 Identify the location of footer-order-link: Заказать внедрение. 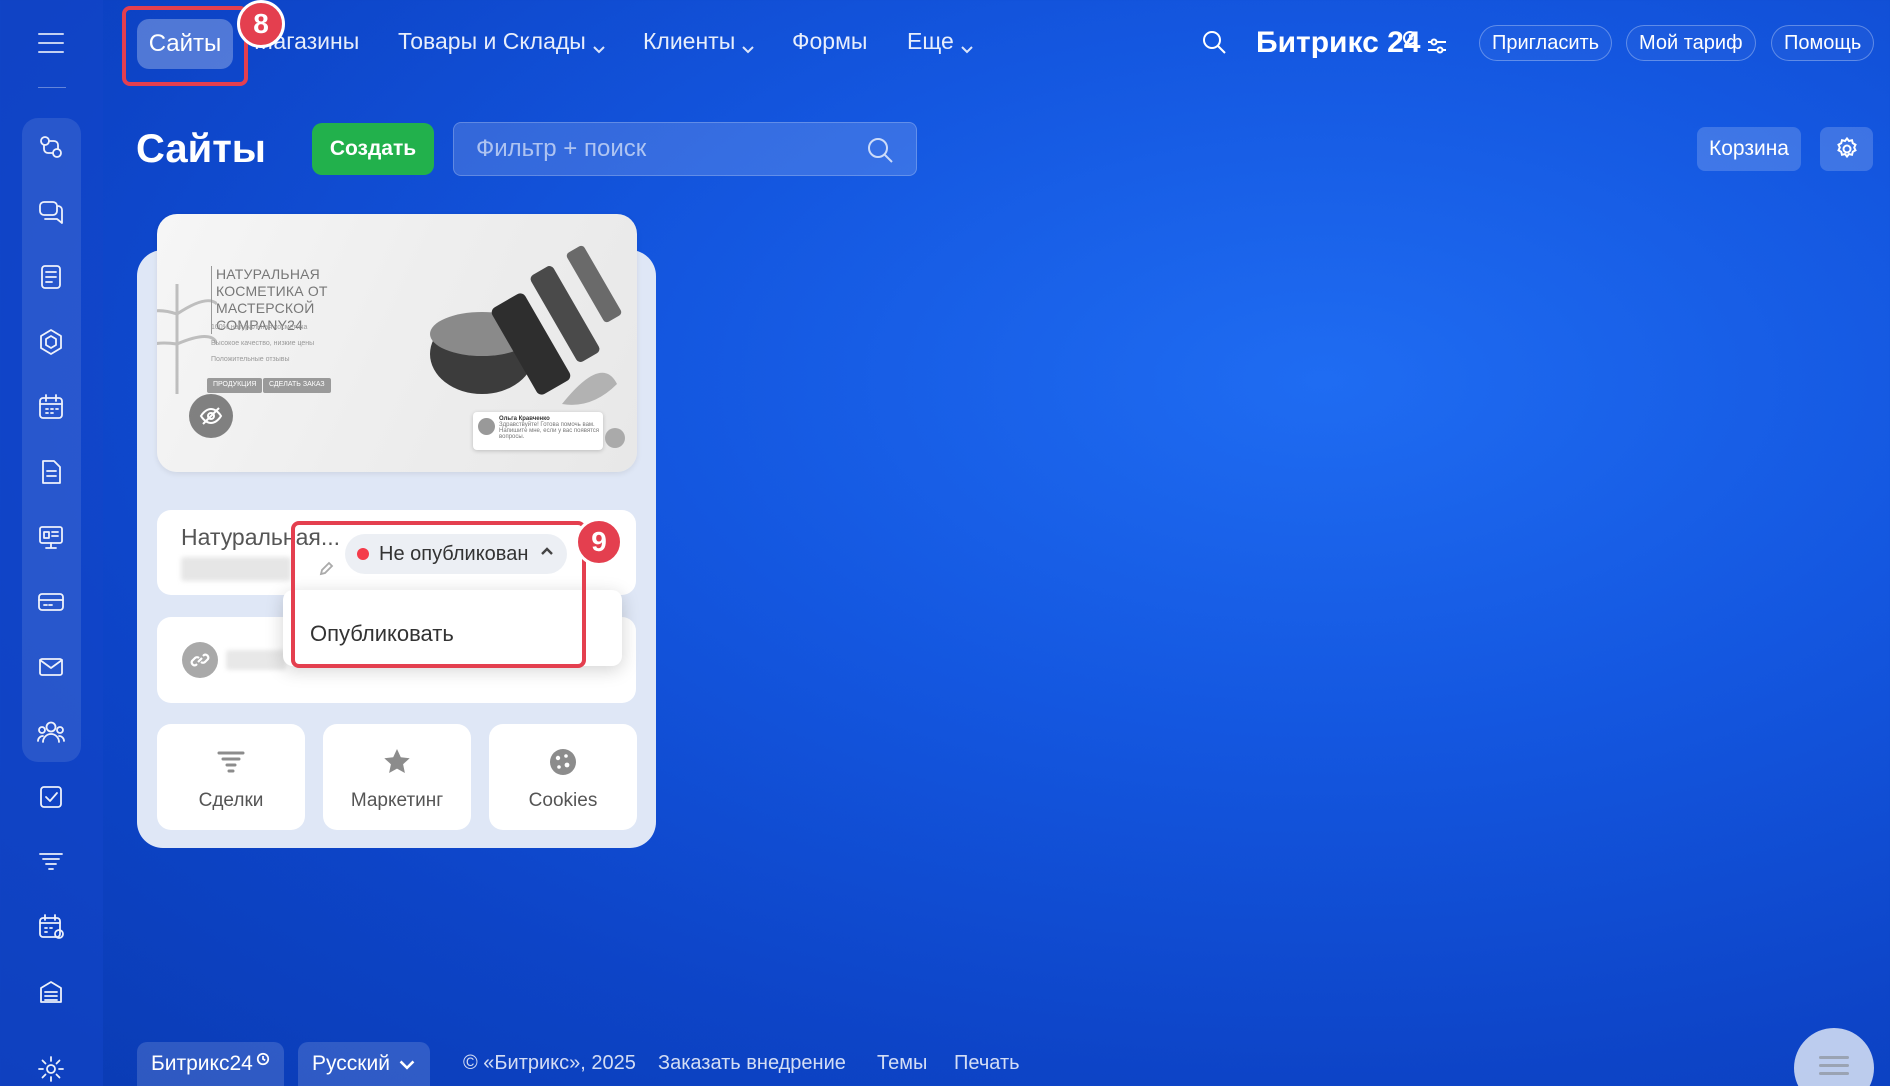
(752, 1063).